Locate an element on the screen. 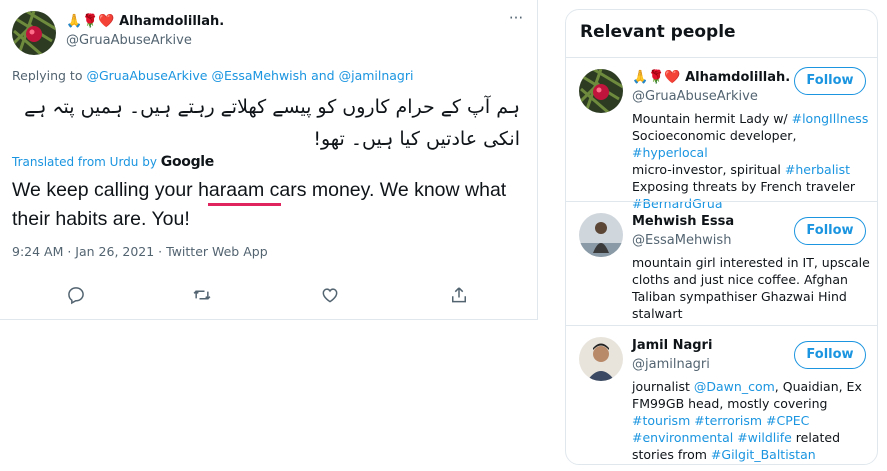 The width and height of the screenshot is (887, 471). person-name: Mehwish Essa is located at coordinates (683, 221).